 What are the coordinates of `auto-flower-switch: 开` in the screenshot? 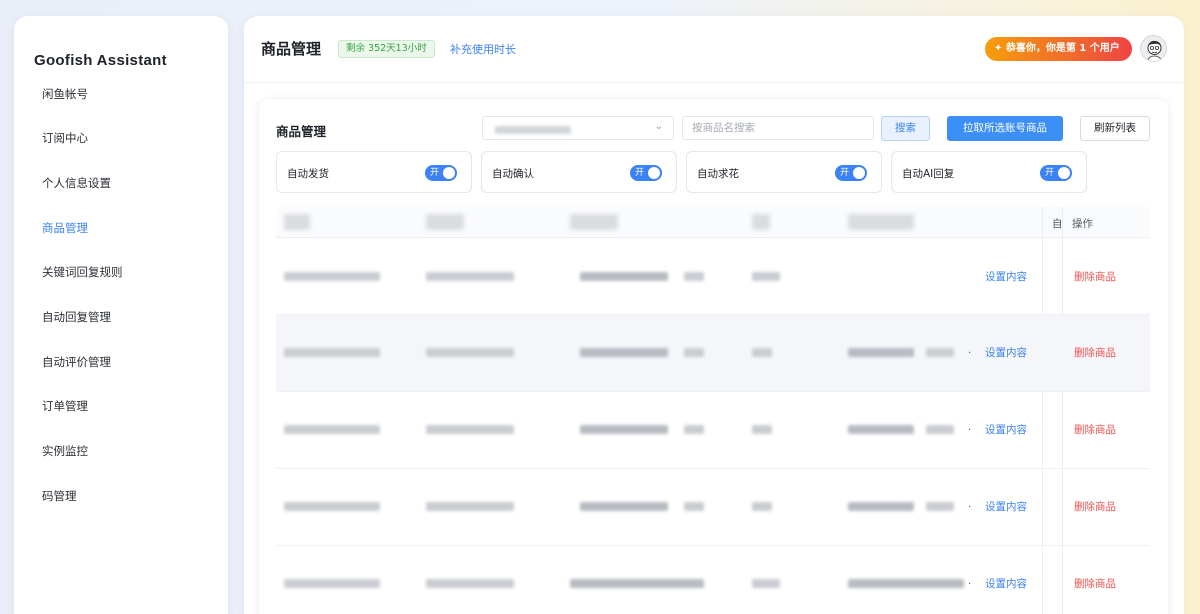 It's located at (851, 173).